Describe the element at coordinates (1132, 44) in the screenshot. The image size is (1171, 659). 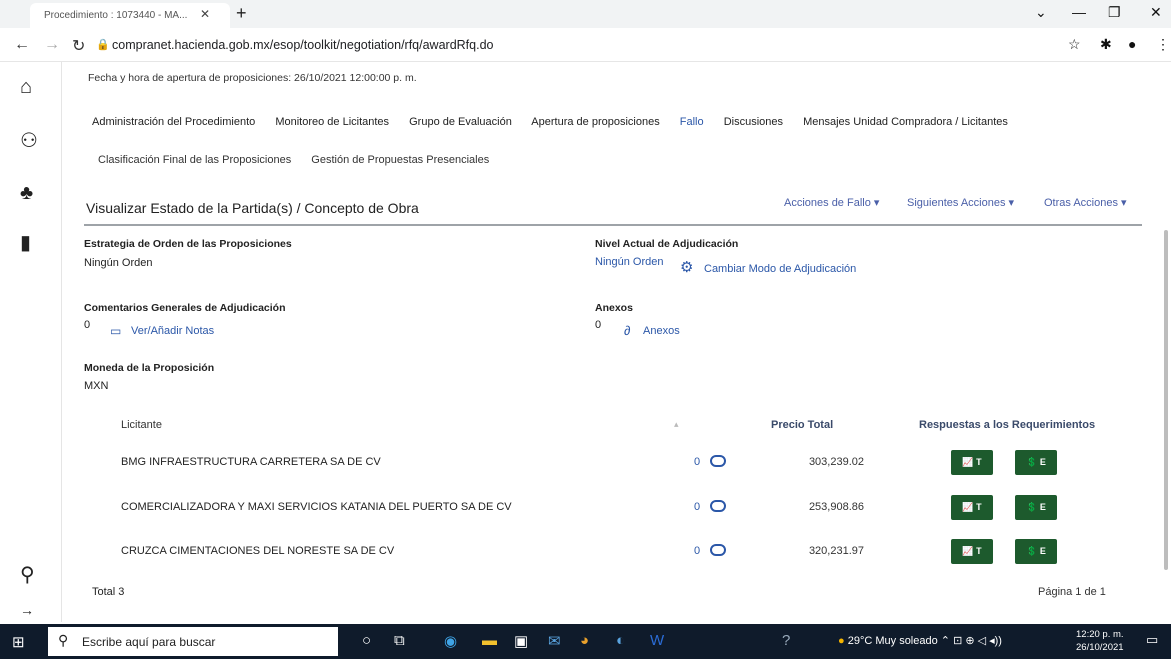
I see `profile-icon: ●` at that location.